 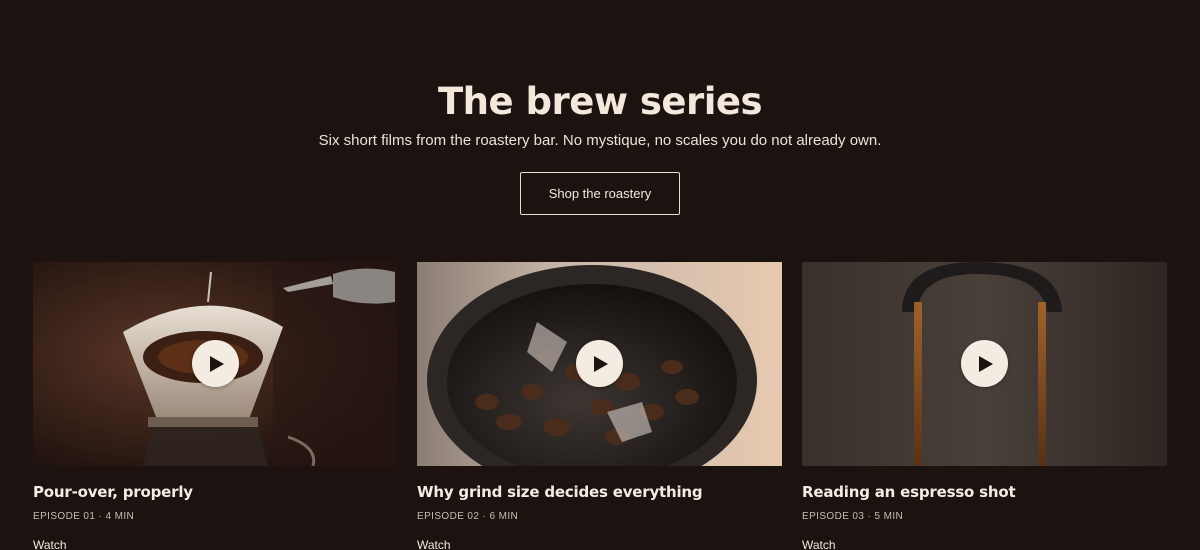 I want to click on episode-title-2: Why grind size decides everything, so click(x=560, y=492).